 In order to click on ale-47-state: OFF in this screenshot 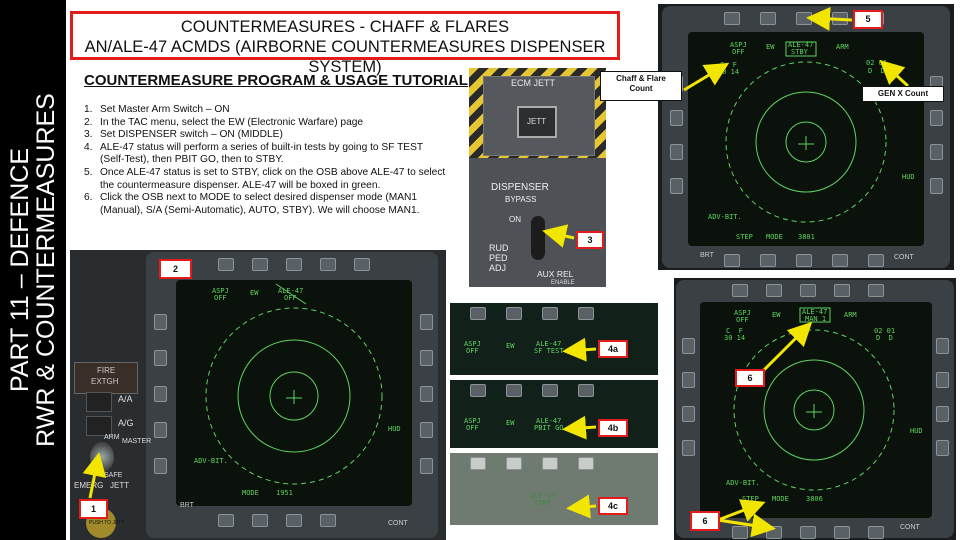, I will do `click(290, 298)`.